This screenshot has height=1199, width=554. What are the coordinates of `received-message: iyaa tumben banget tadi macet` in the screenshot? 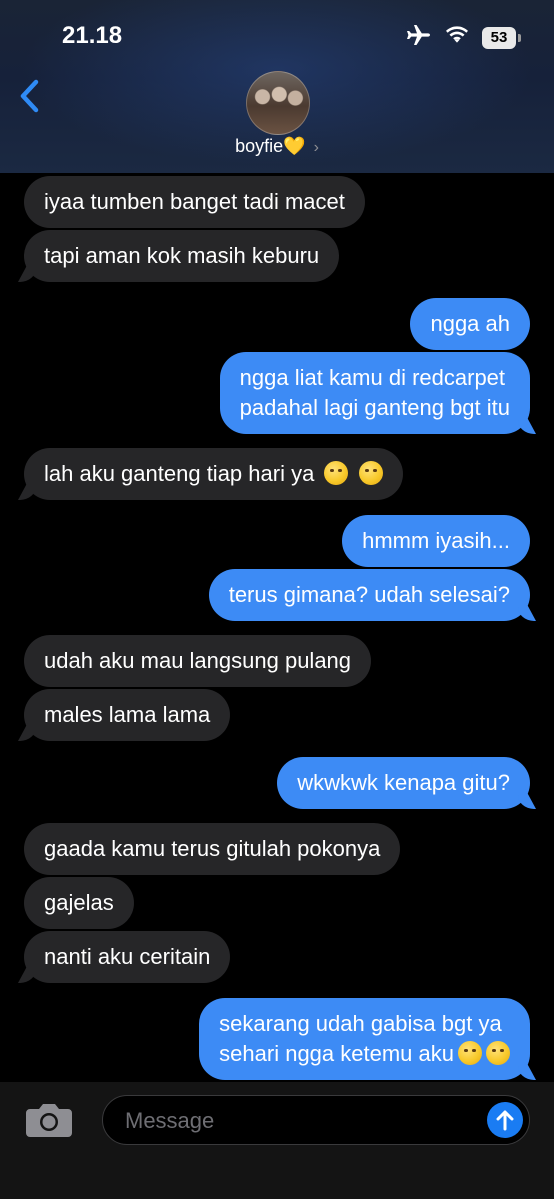 It's located at (194, 202).